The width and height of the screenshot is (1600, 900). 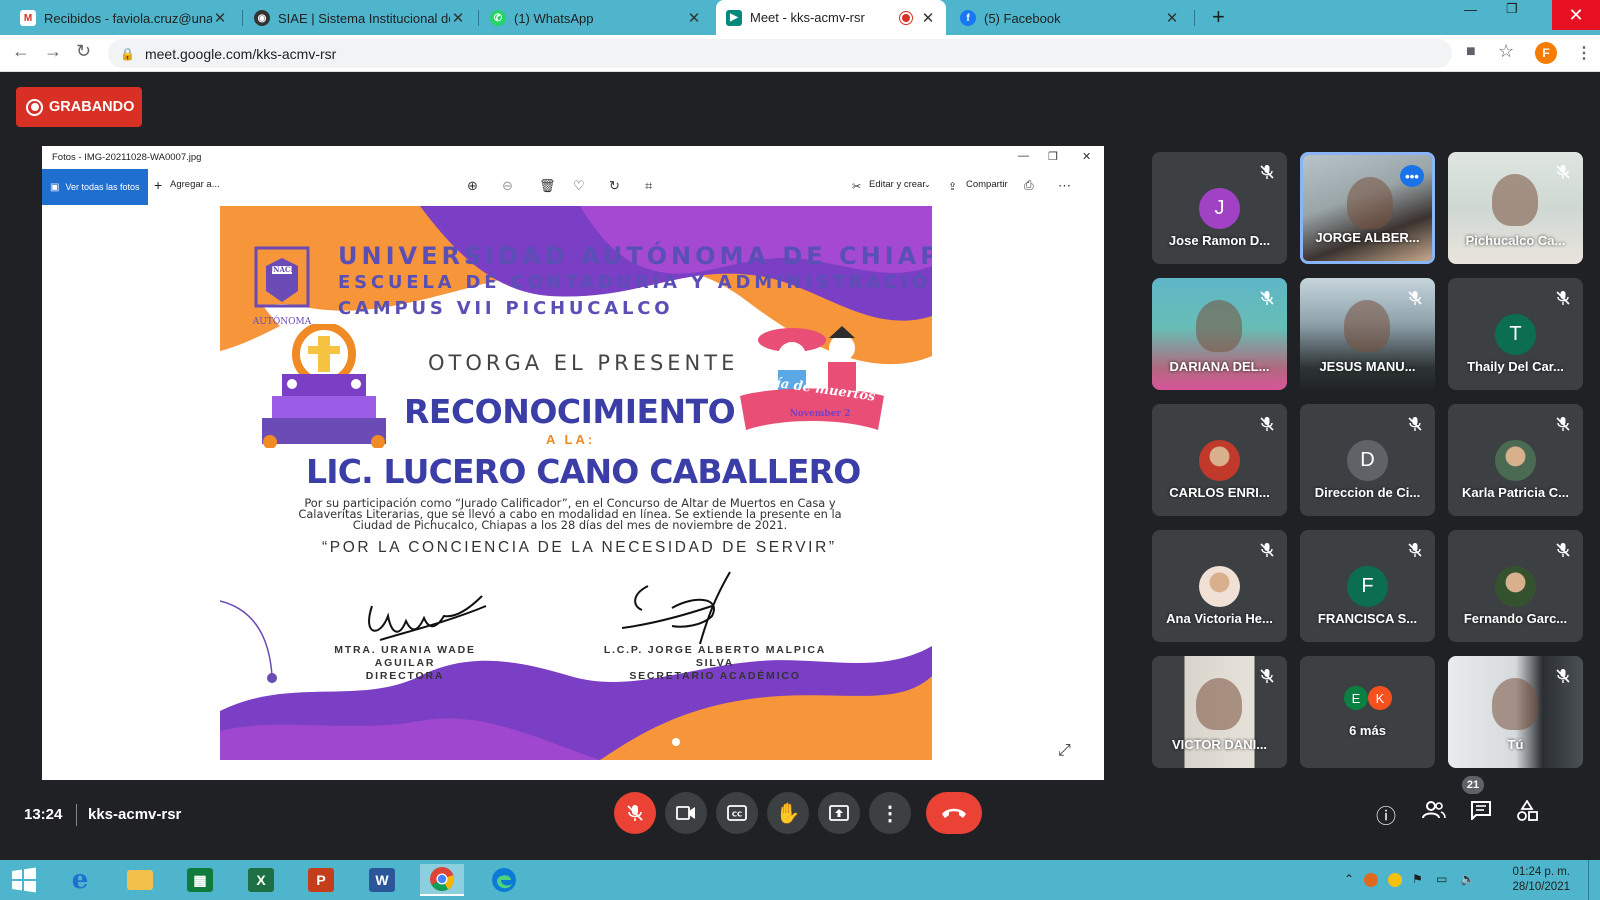 I want to click on browser-menu-icon: ⋮, so click(x=1584, y=53).